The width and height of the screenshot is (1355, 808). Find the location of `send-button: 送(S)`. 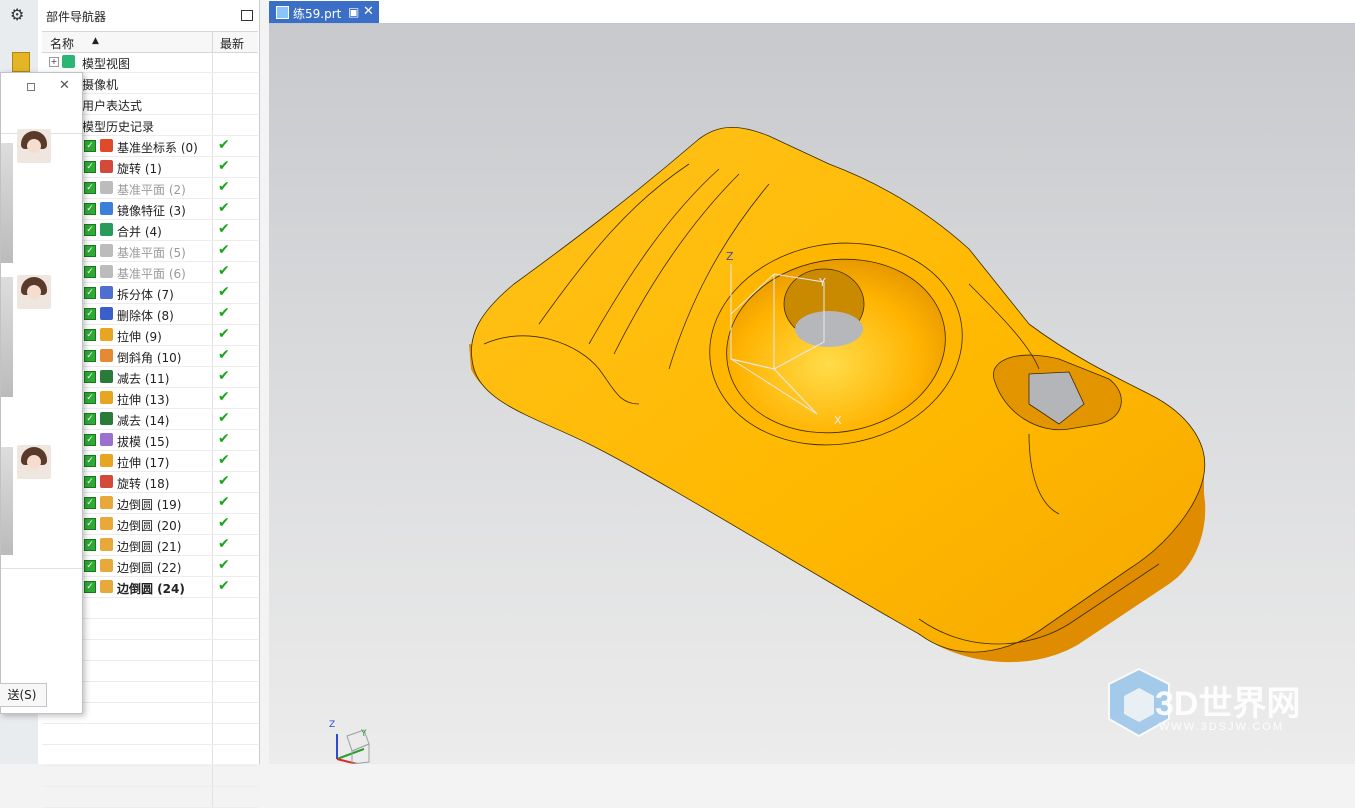

send-button: 送(S) is located at coordinates (23, 695).